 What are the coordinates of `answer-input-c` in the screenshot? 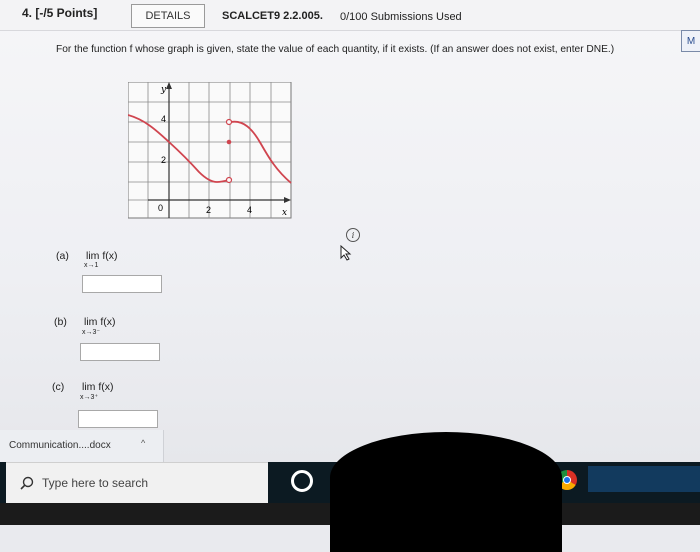 It's located at (118, 419).